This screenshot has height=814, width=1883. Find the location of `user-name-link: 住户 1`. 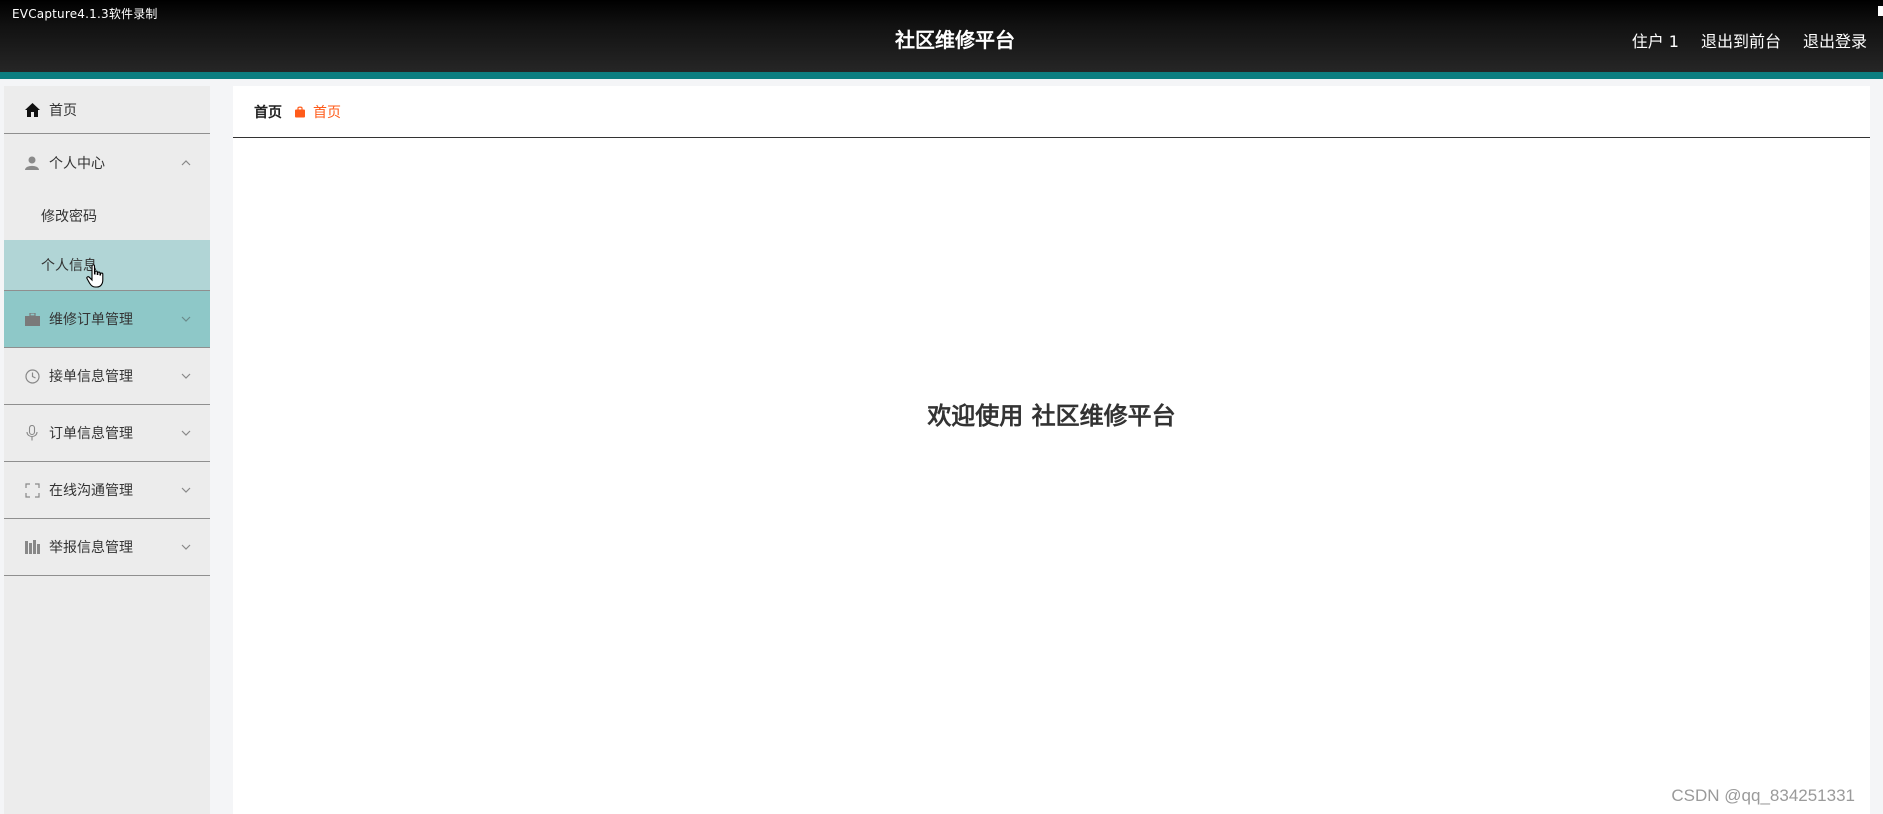

user-name-link: 住户 1 is located at coordinates (1655, 40).